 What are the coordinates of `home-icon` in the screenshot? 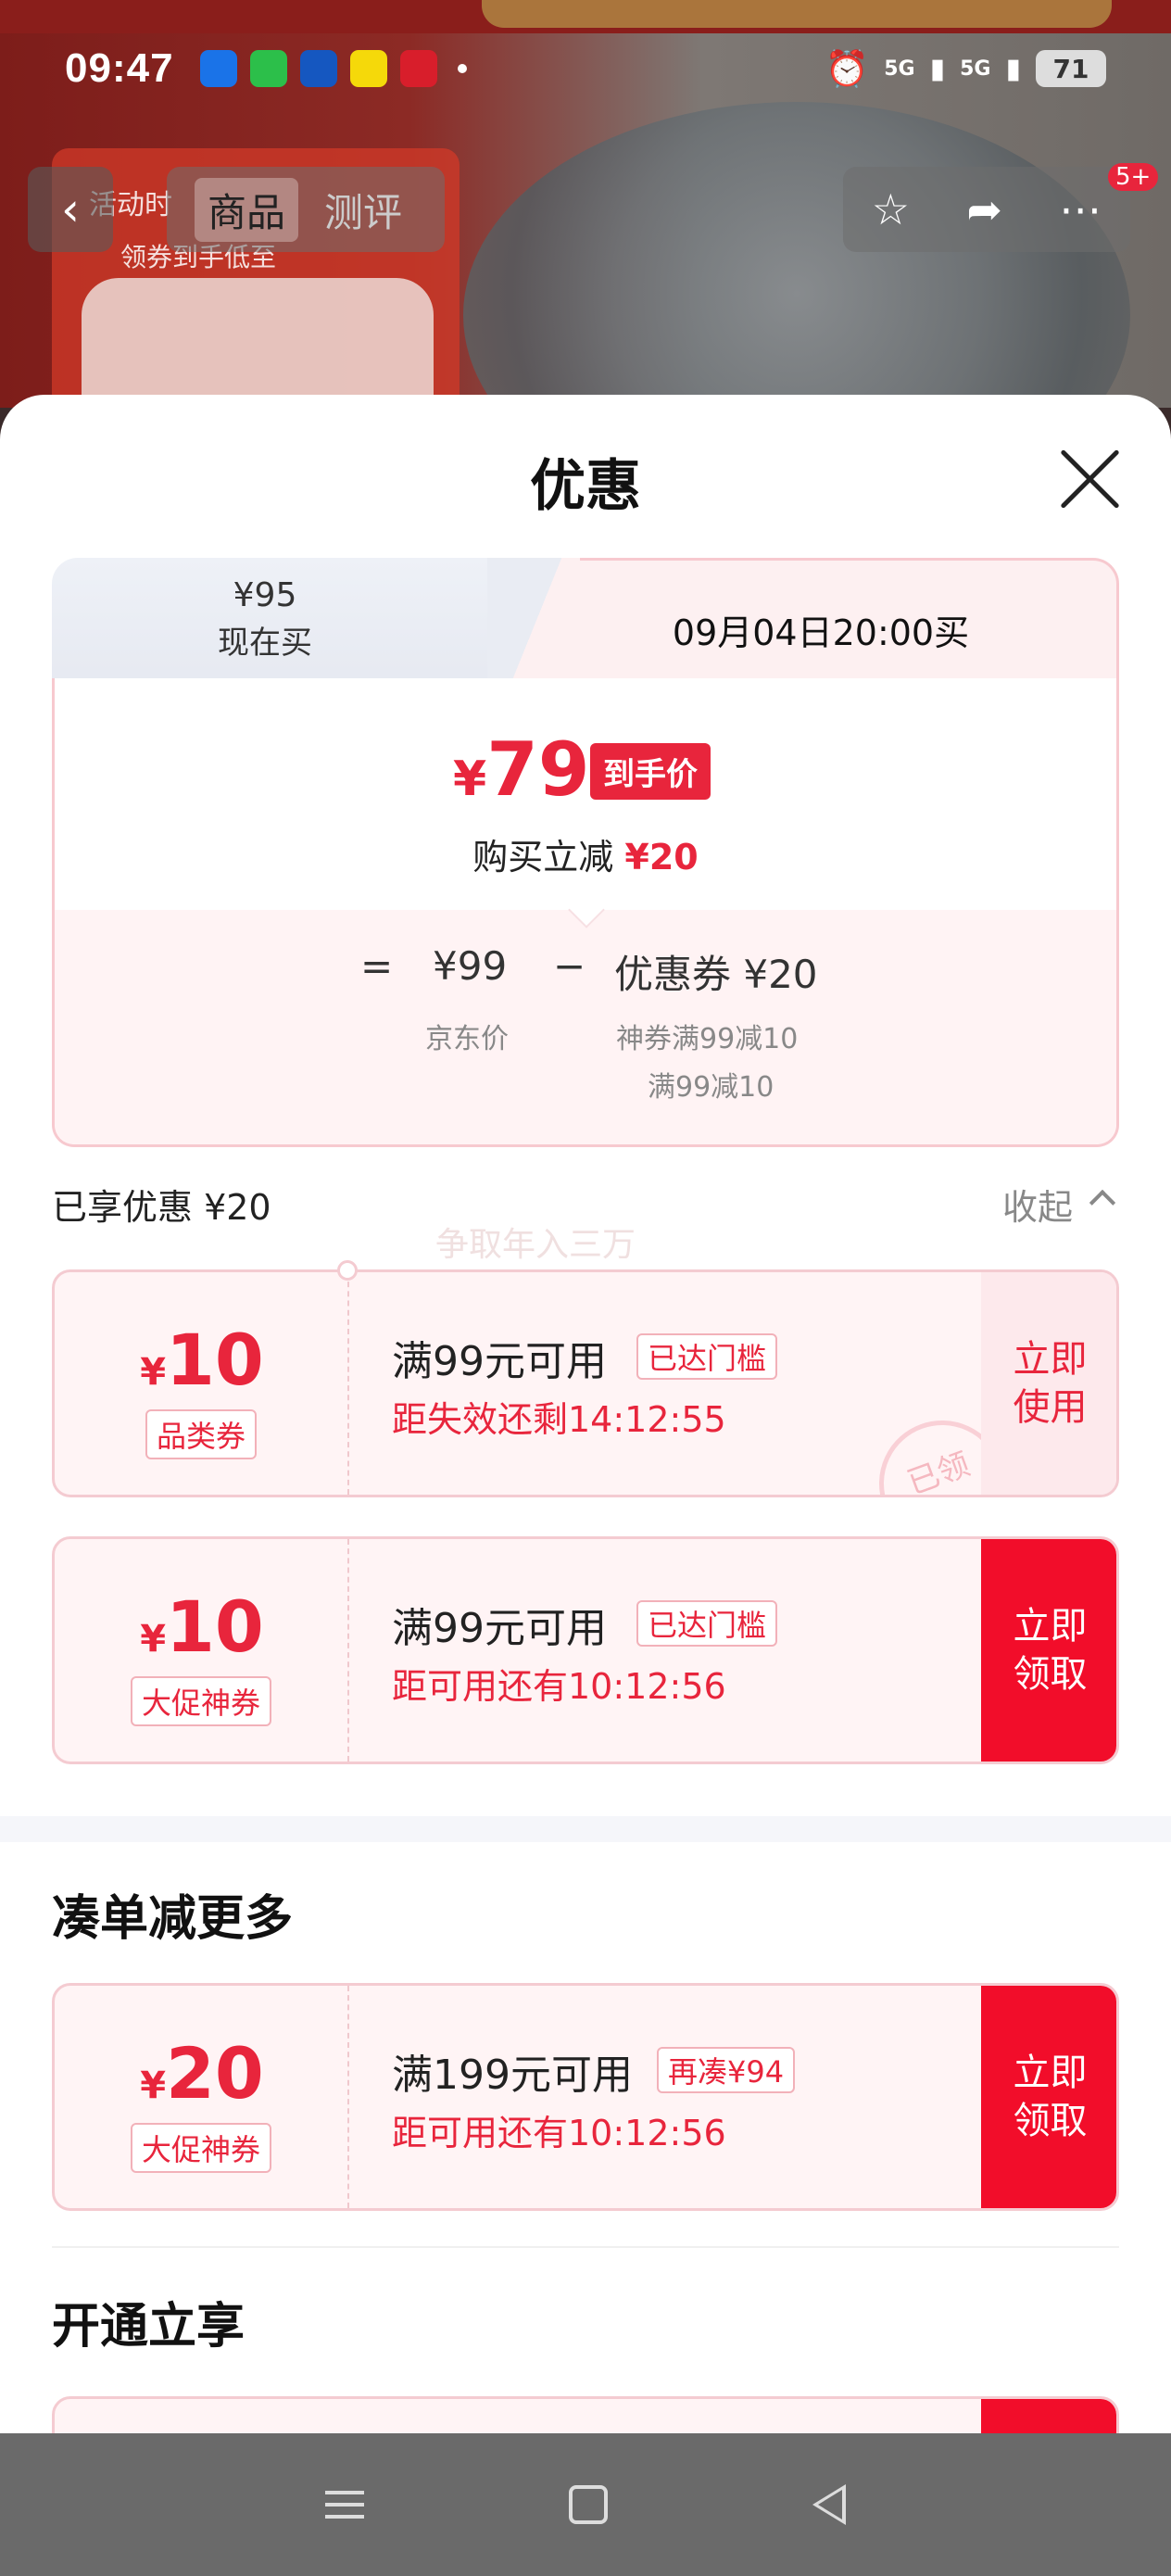 It's located at (588, 2504).